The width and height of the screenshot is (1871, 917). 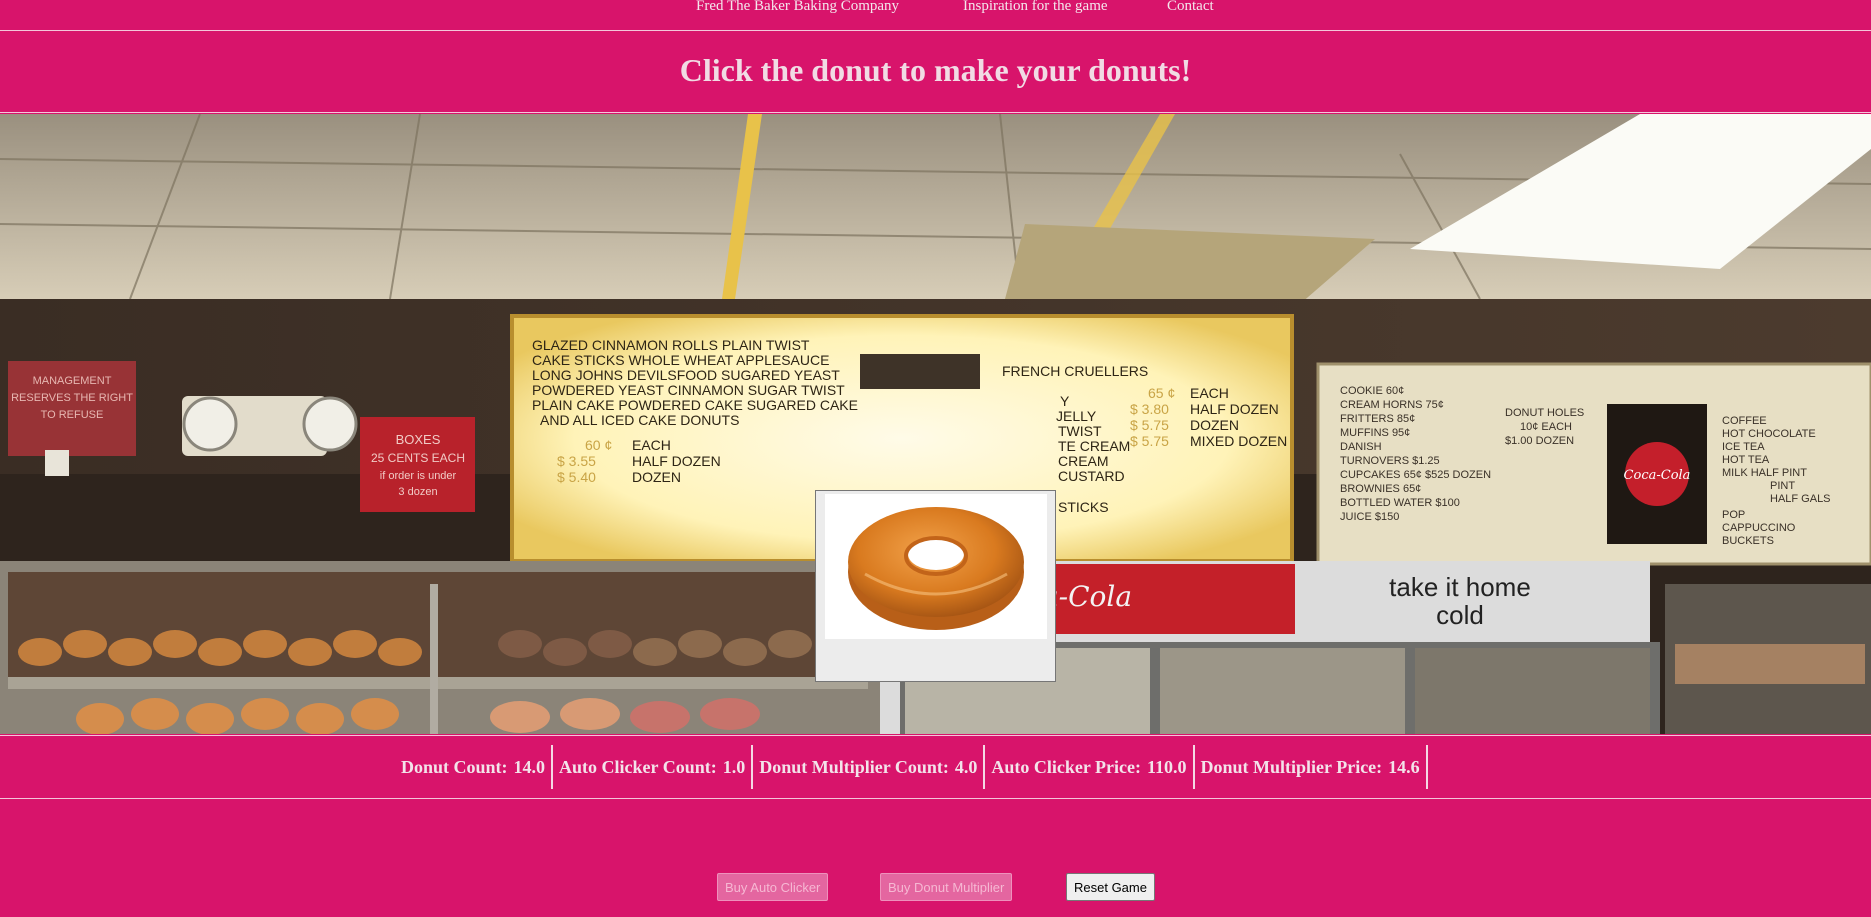 What do you see at coordinates (1748, 541) in the screenshot?
I see `svg-text: BUCKETS` at bounding box center [1748, 541].